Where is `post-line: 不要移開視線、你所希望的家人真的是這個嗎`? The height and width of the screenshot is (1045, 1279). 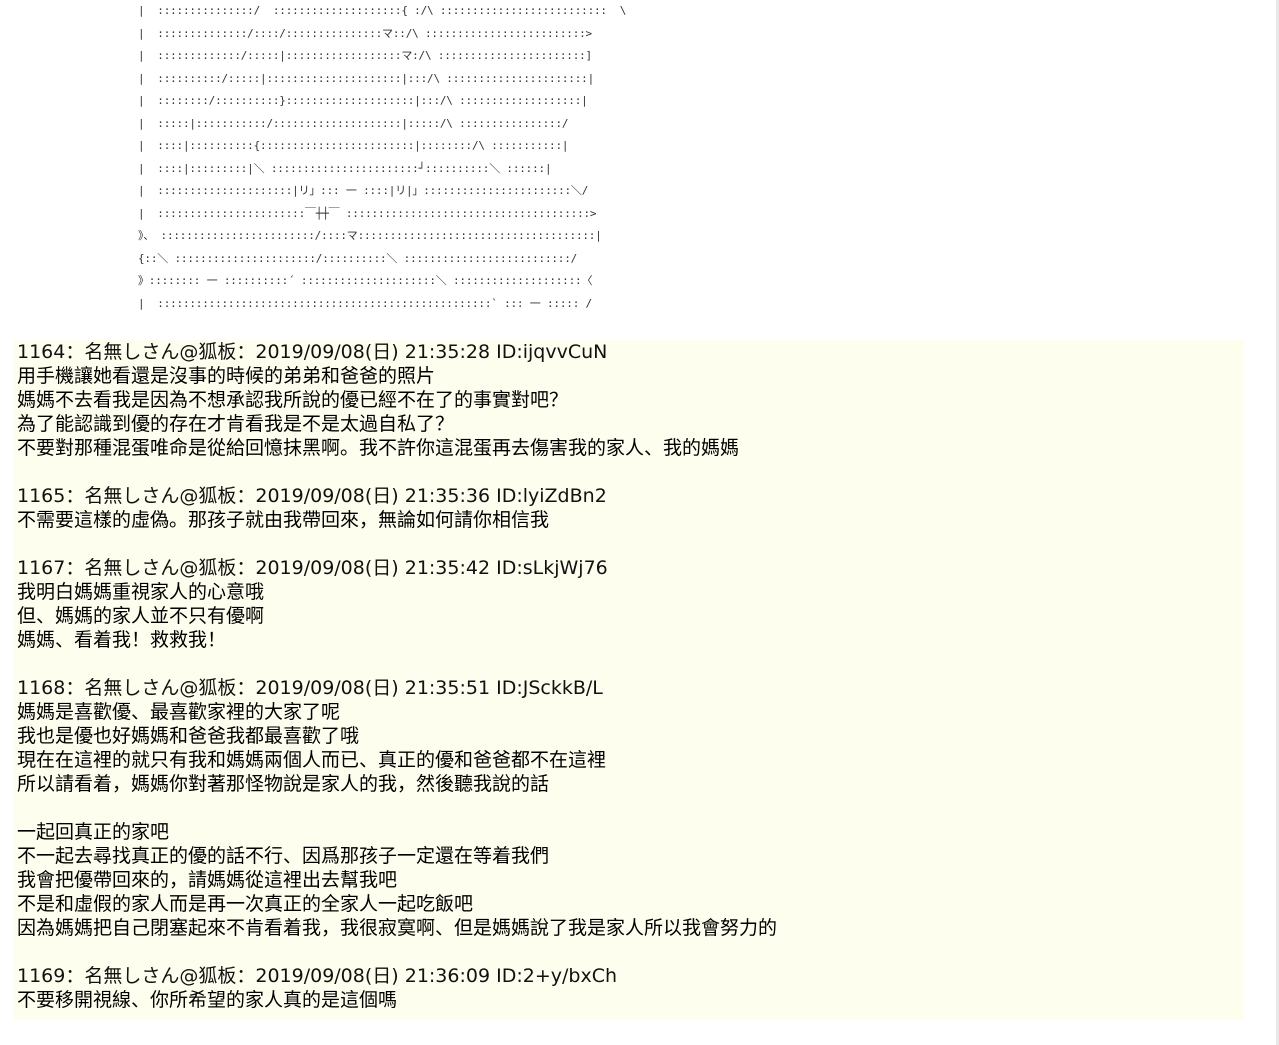
post-line: 不要移開視線、你所希望的家人真的是這個嗎 is located at coordinates (207, 1000).